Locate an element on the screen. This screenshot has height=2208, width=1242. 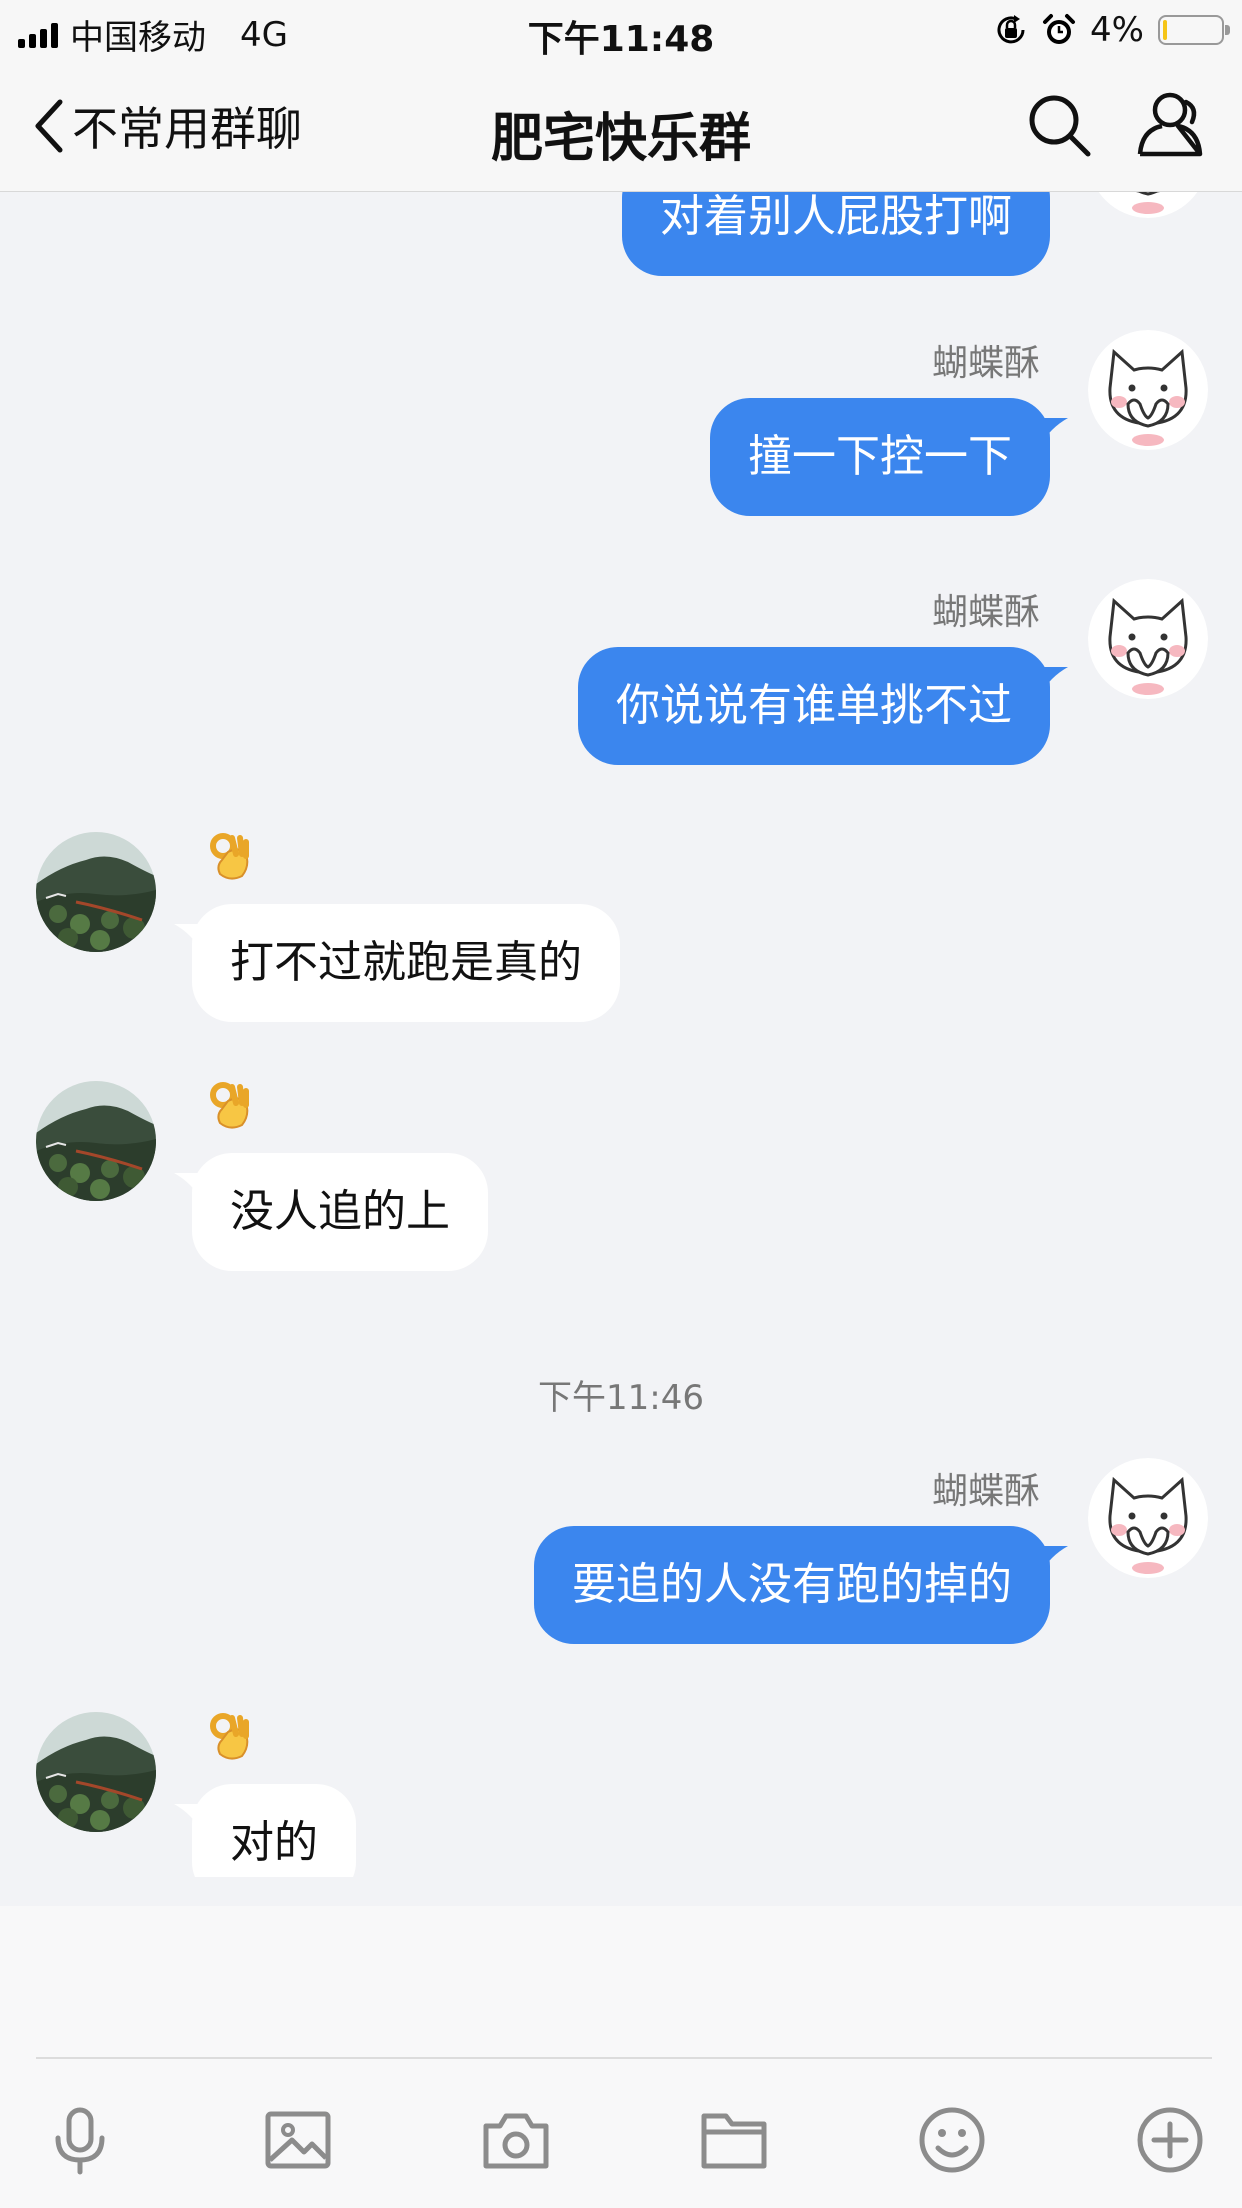
message-outgoing: 蝴蝶酥 要追的人没有跑的掉的 is located at coordinates (621, 1562).